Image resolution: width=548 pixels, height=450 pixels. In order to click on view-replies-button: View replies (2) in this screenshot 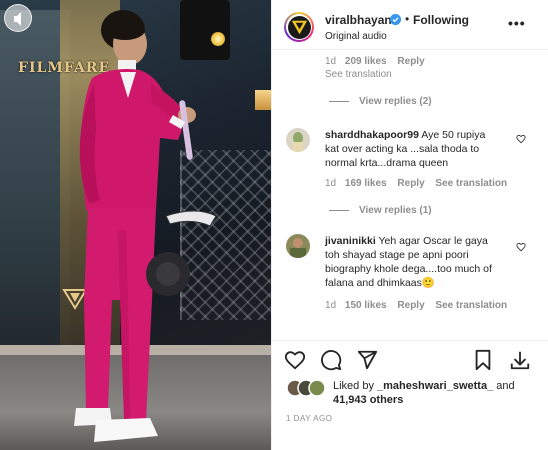, I will do `click(380, 101)`.